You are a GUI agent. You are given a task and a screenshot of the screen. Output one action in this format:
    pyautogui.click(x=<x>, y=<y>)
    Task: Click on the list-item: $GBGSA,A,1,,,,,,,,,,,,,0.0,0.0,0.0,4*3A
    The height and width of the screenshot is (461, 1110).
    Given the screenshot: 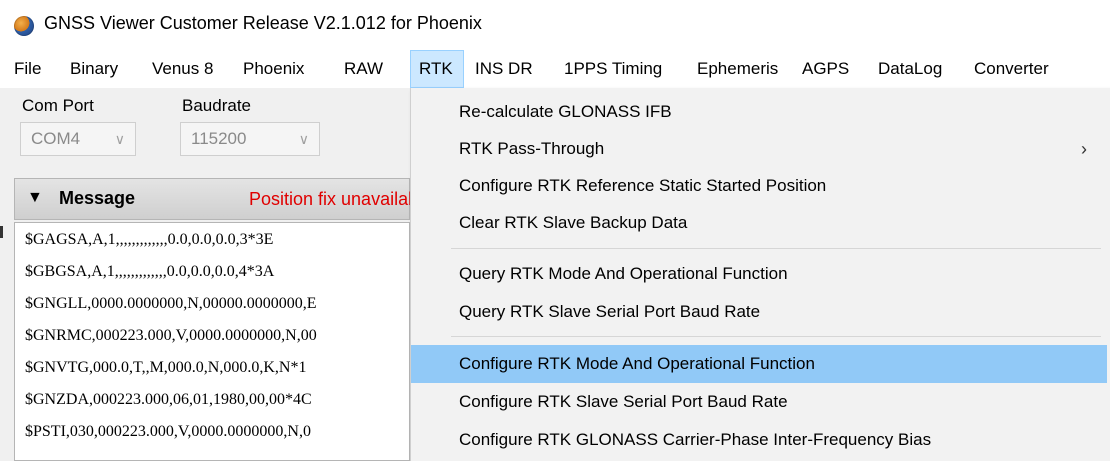 What is the action you would take?
    pyautogui.click(x=150, y=271)
    